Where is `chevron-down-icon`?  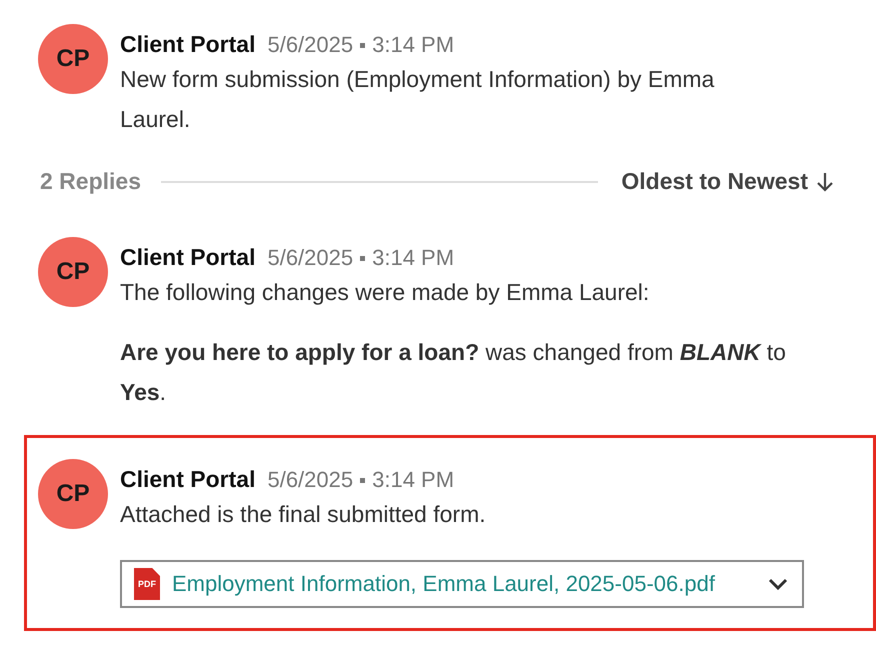
chevron-down-icon is located at coordinates (778, 584).